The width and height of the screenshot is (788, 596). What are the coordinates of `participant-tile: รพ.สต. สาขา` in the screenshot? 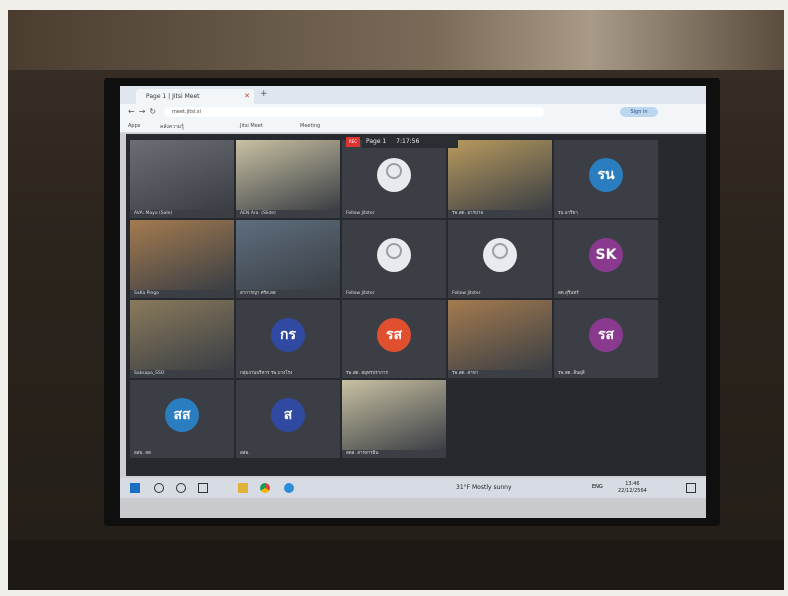 It's located at (500, 339).